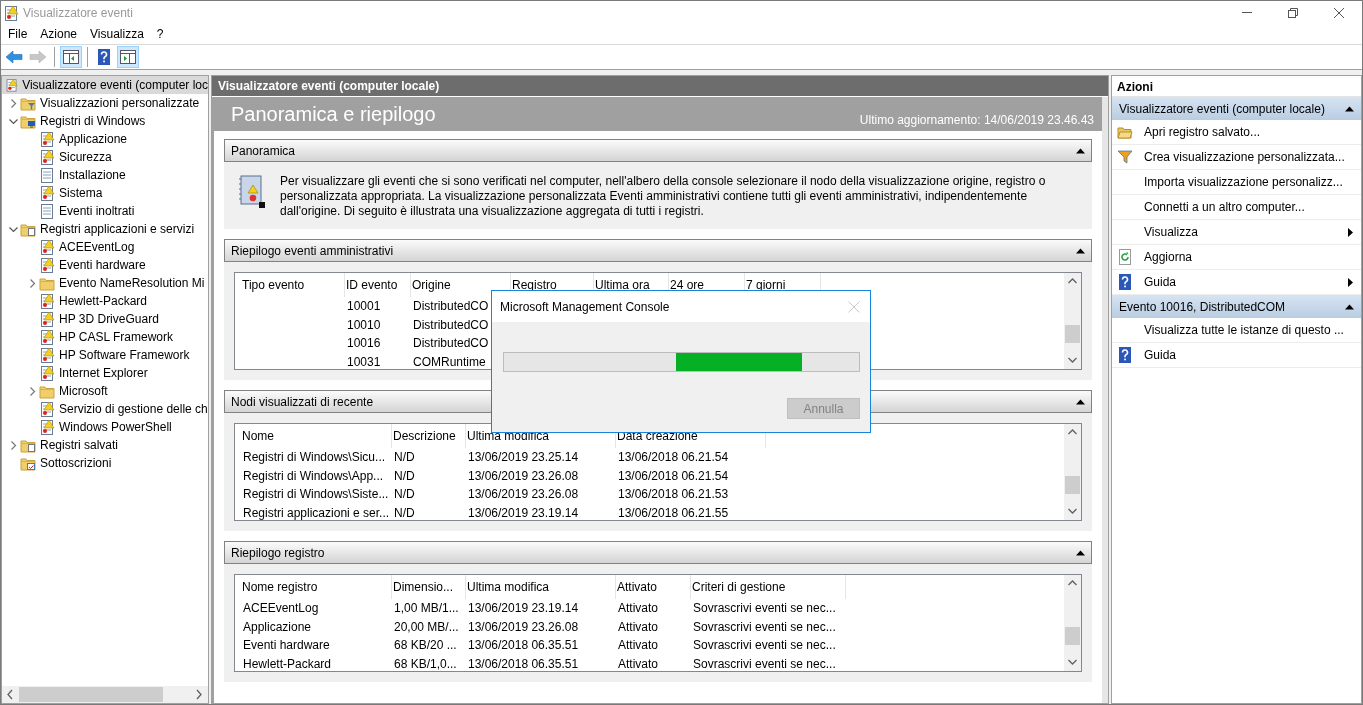  I want to click on tree-item: Microsoft, so click(105, 391).